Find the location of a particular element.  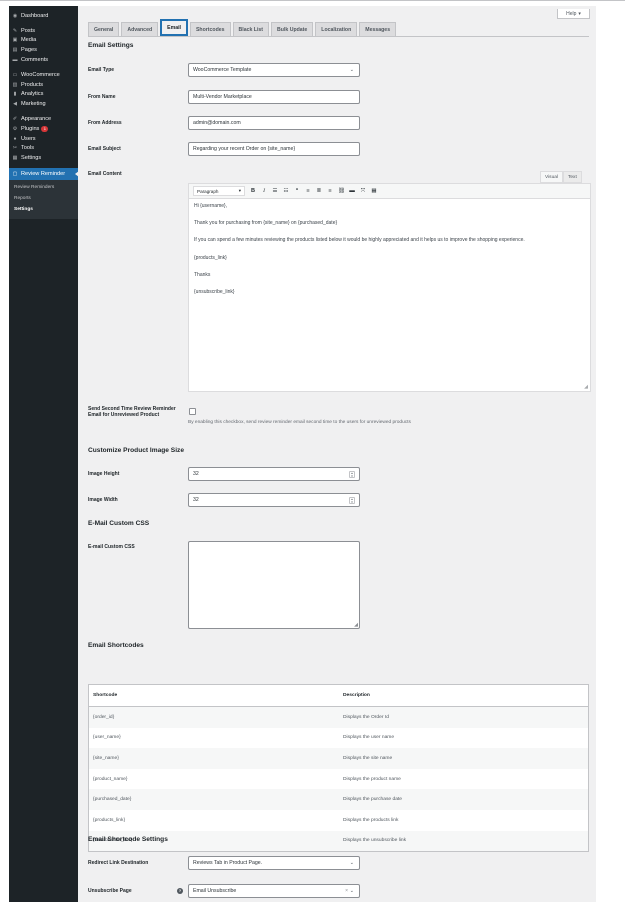

tab-black-list: Black List is located at coordinates (251, 29).